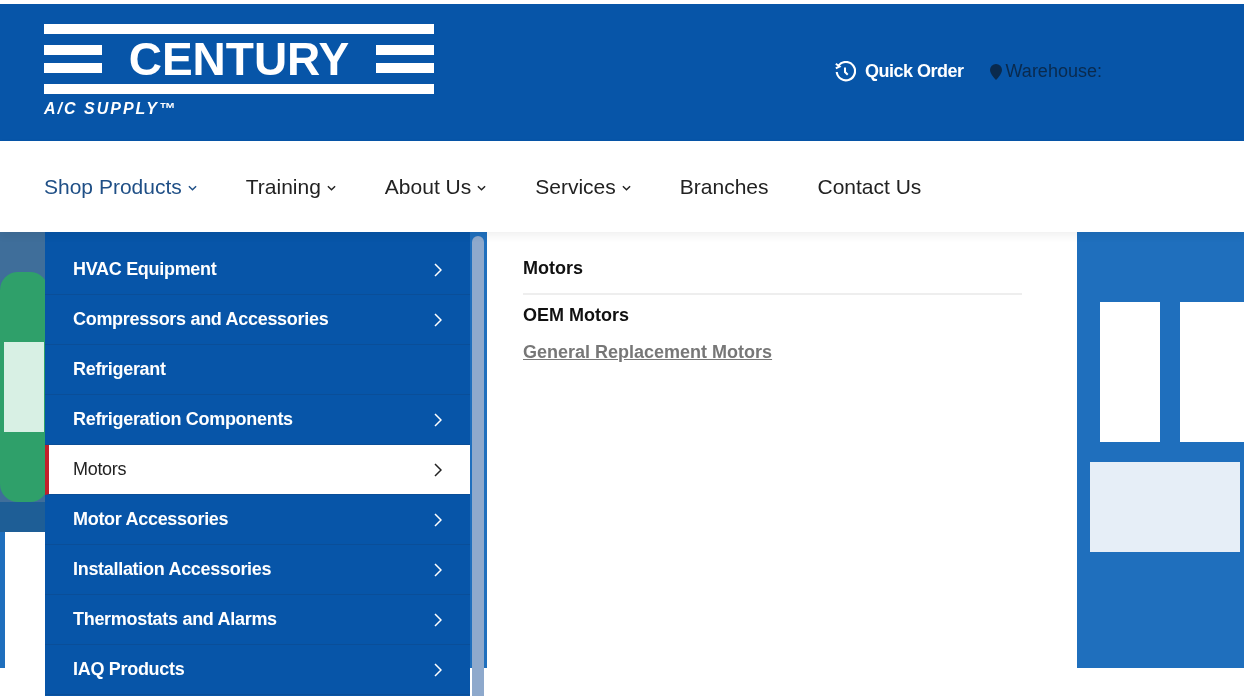 The width and height of the screenshot is (1244, 696). Describe the element at coordinates (478, 466) in the screenshot. I see `scrollbar` at that location.